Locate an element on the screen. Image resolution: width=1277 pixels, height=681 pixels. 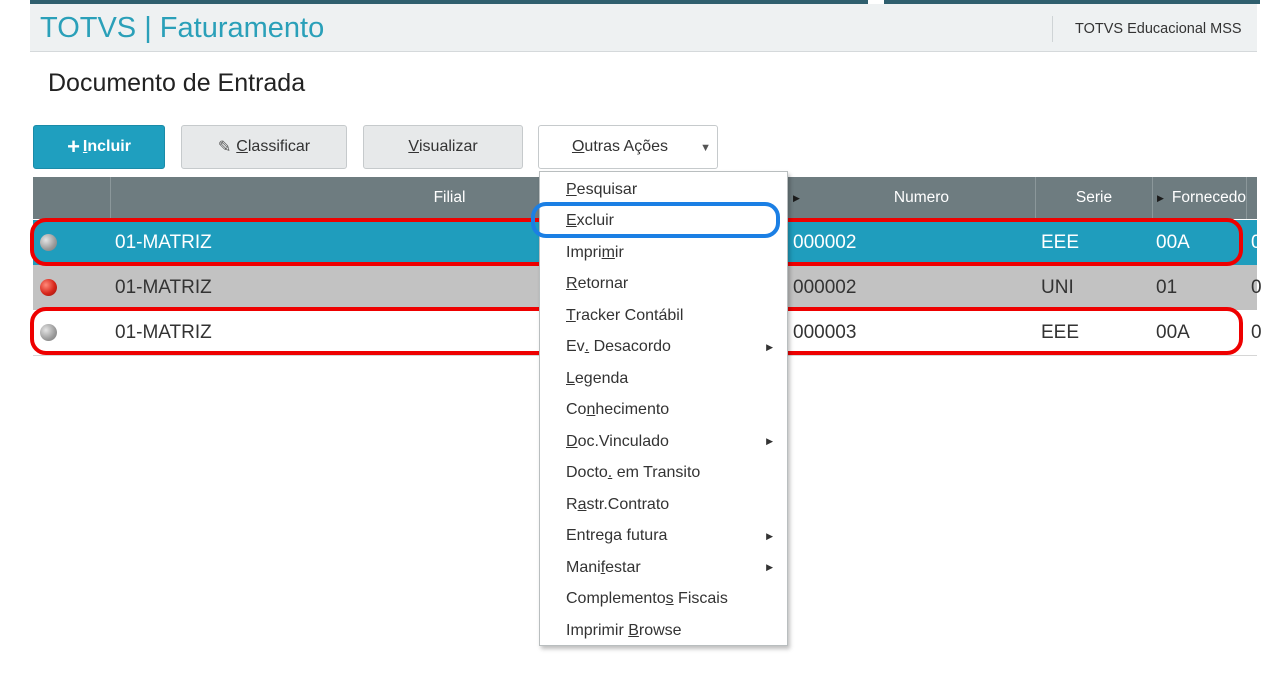
menu-item-label: em Transito is located at coordinates (656, 472).